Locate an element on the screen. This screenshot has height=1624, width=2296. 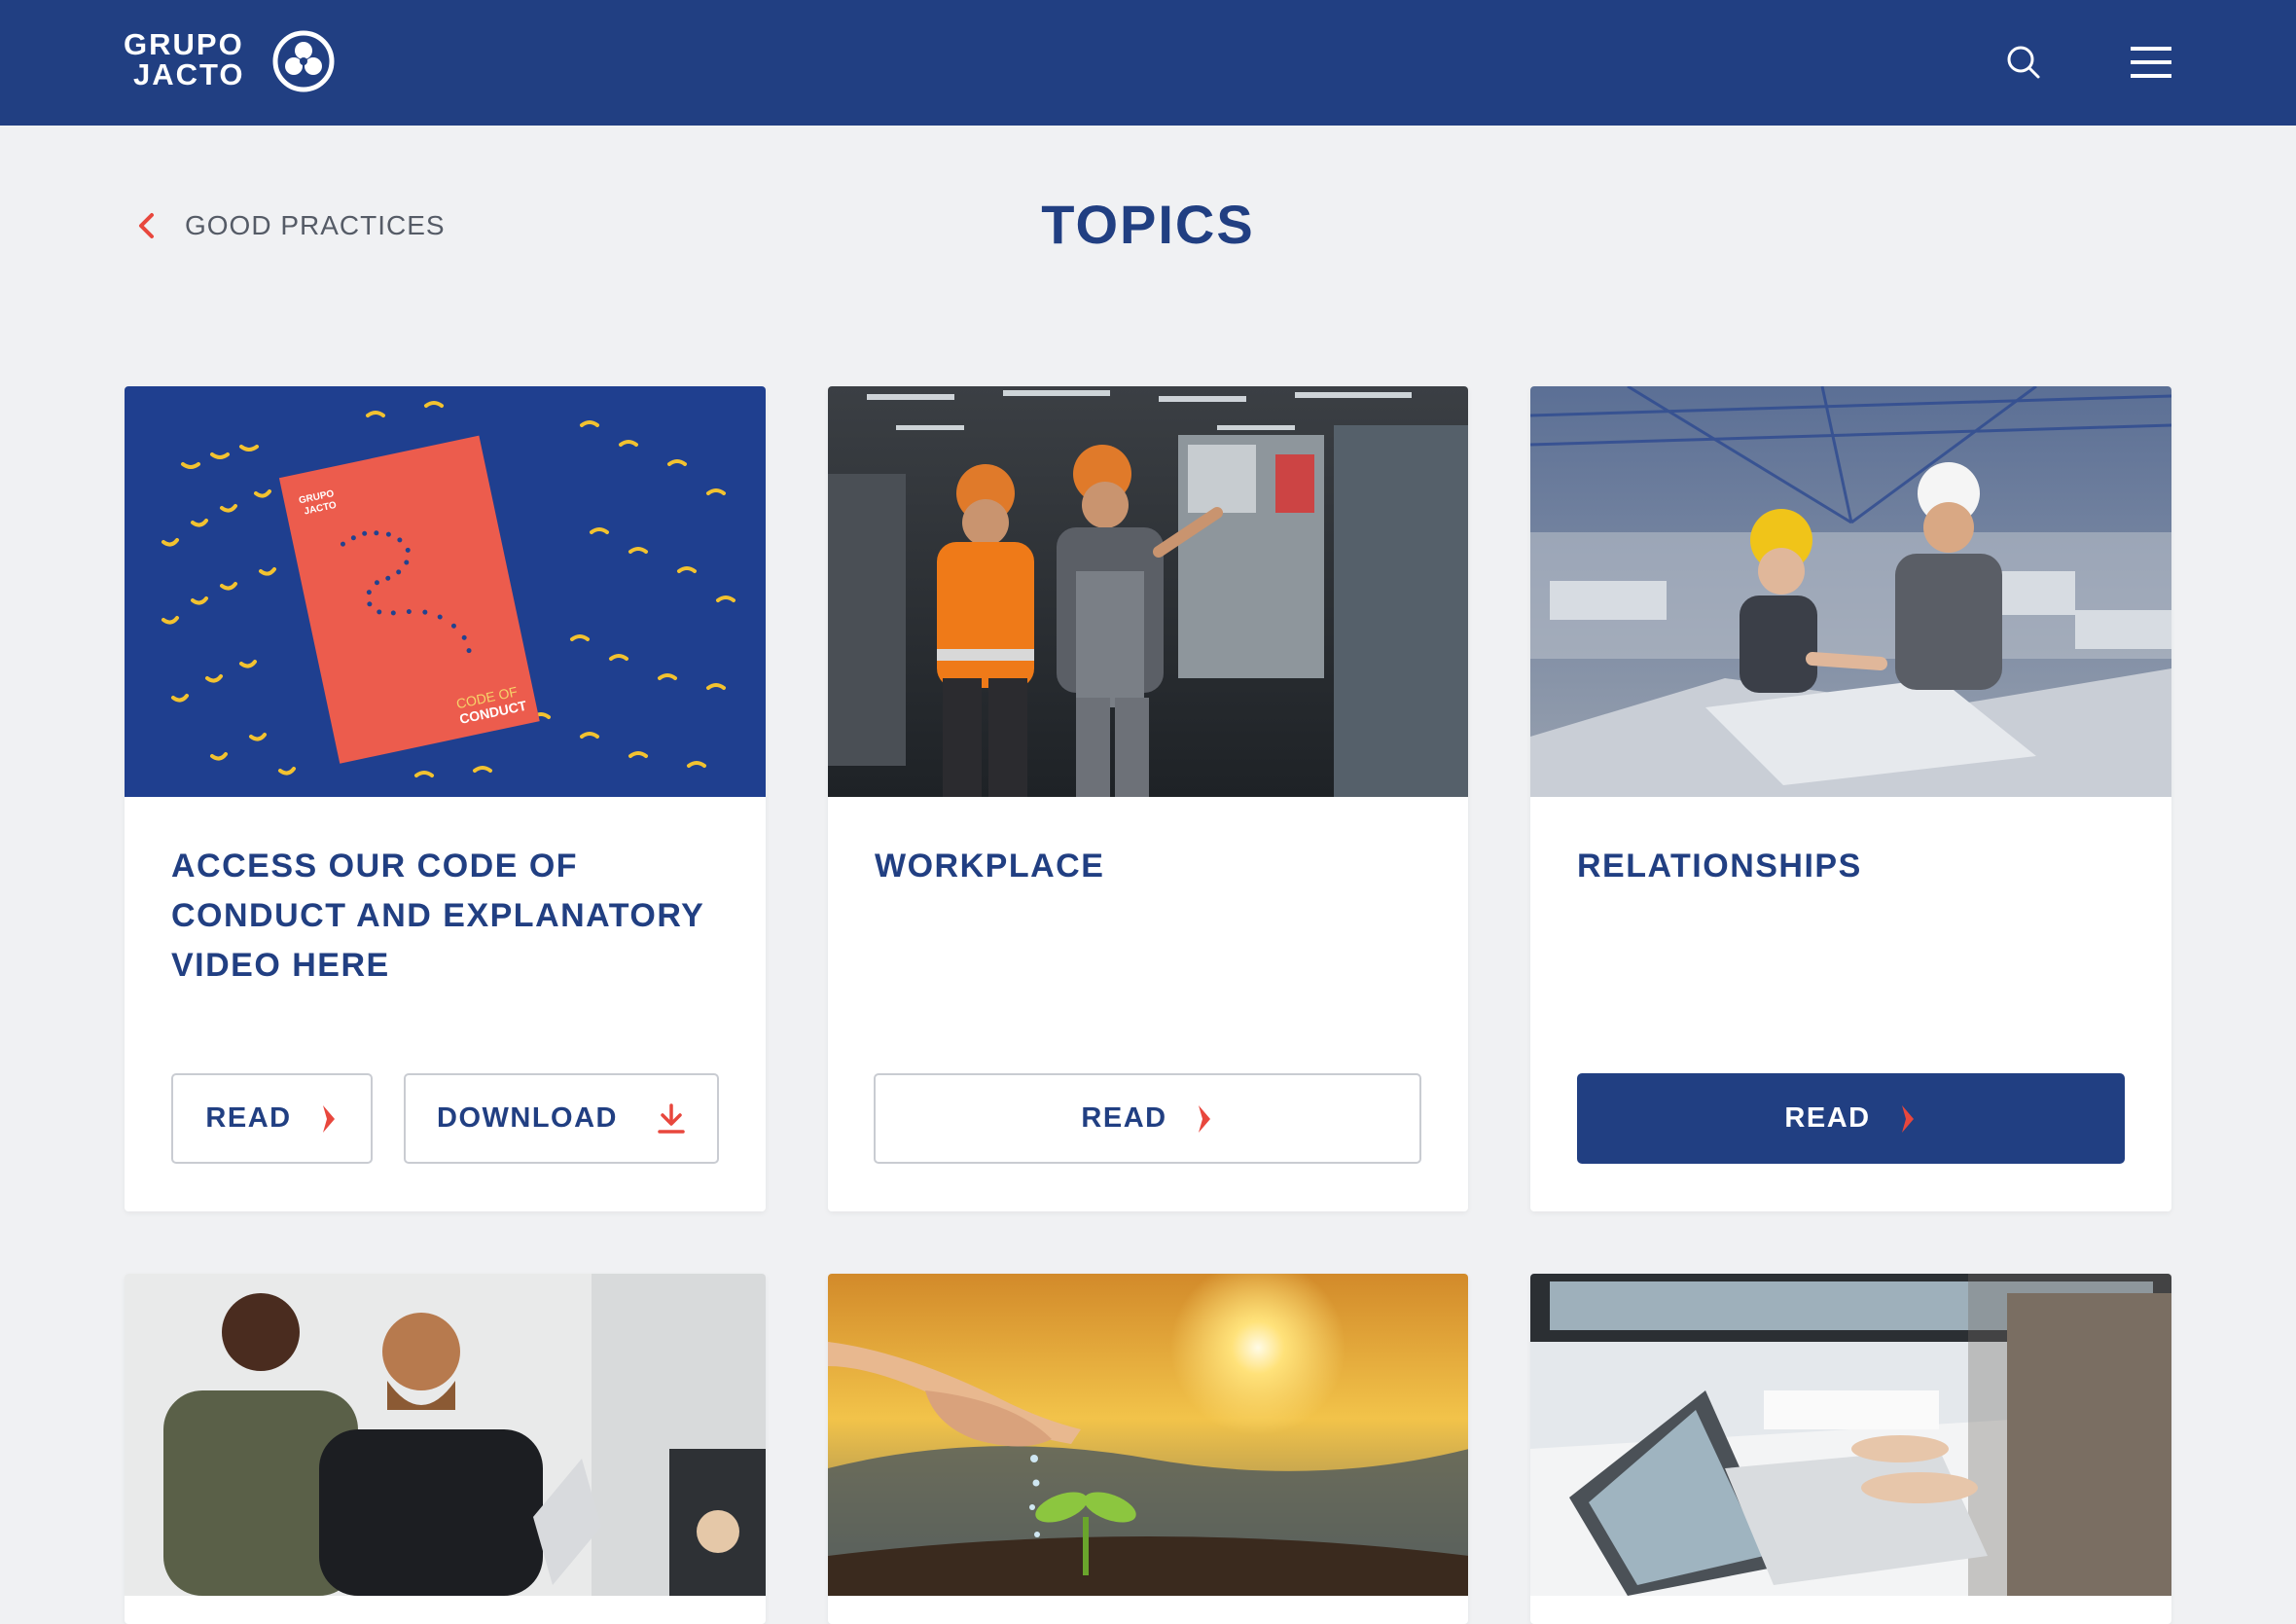
card-title: RELATIONSHIPS is located at coordinates (1719, 866).